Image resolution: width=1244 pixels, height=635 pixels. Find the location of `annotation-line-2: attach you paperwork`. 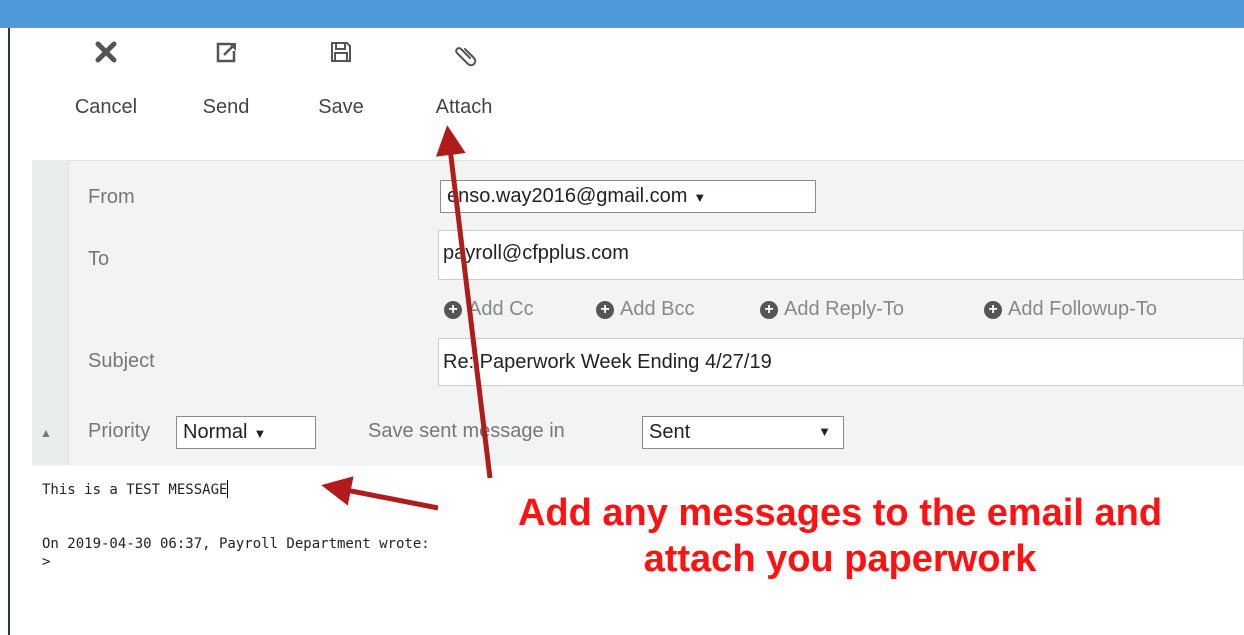

annotation-line-2: attach you paperwork is located at coordinates (840, 559).